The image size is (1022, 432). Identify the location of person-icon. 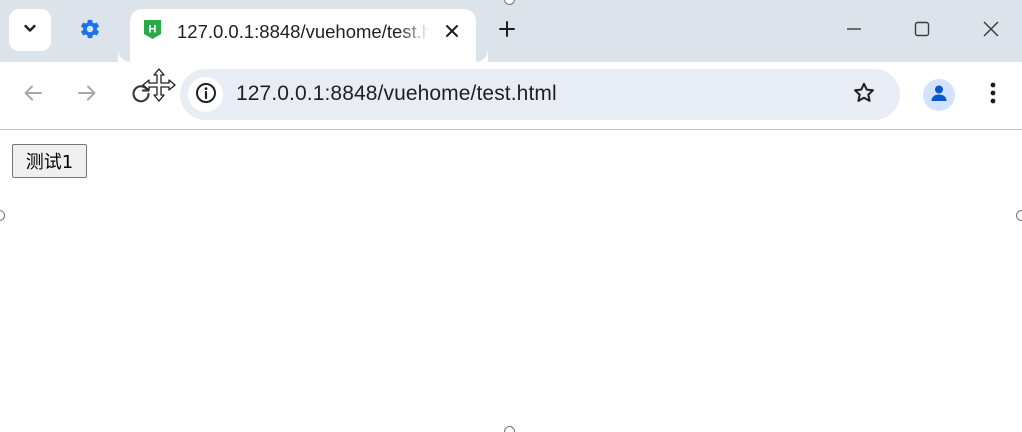
(939, 95).